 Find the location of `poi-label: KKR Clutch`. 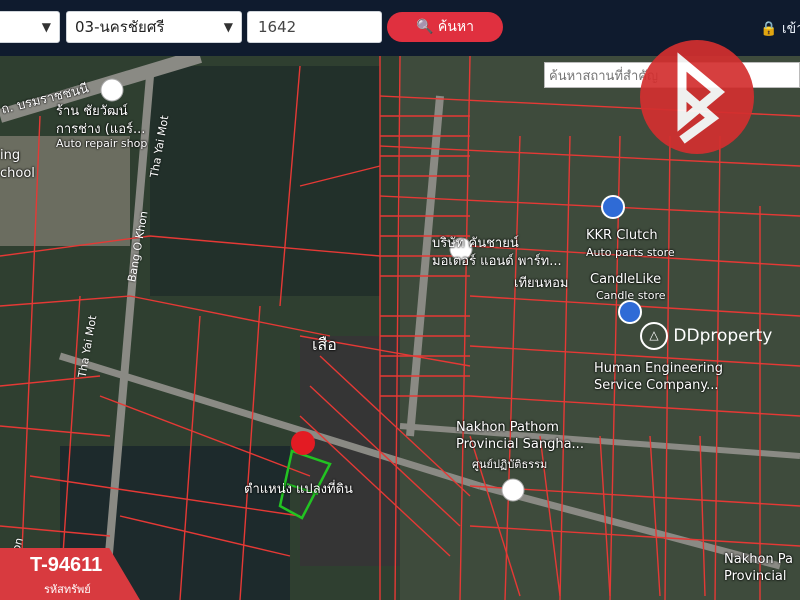

poi-label: KKR Clutch is located at coordinates (622, 235).